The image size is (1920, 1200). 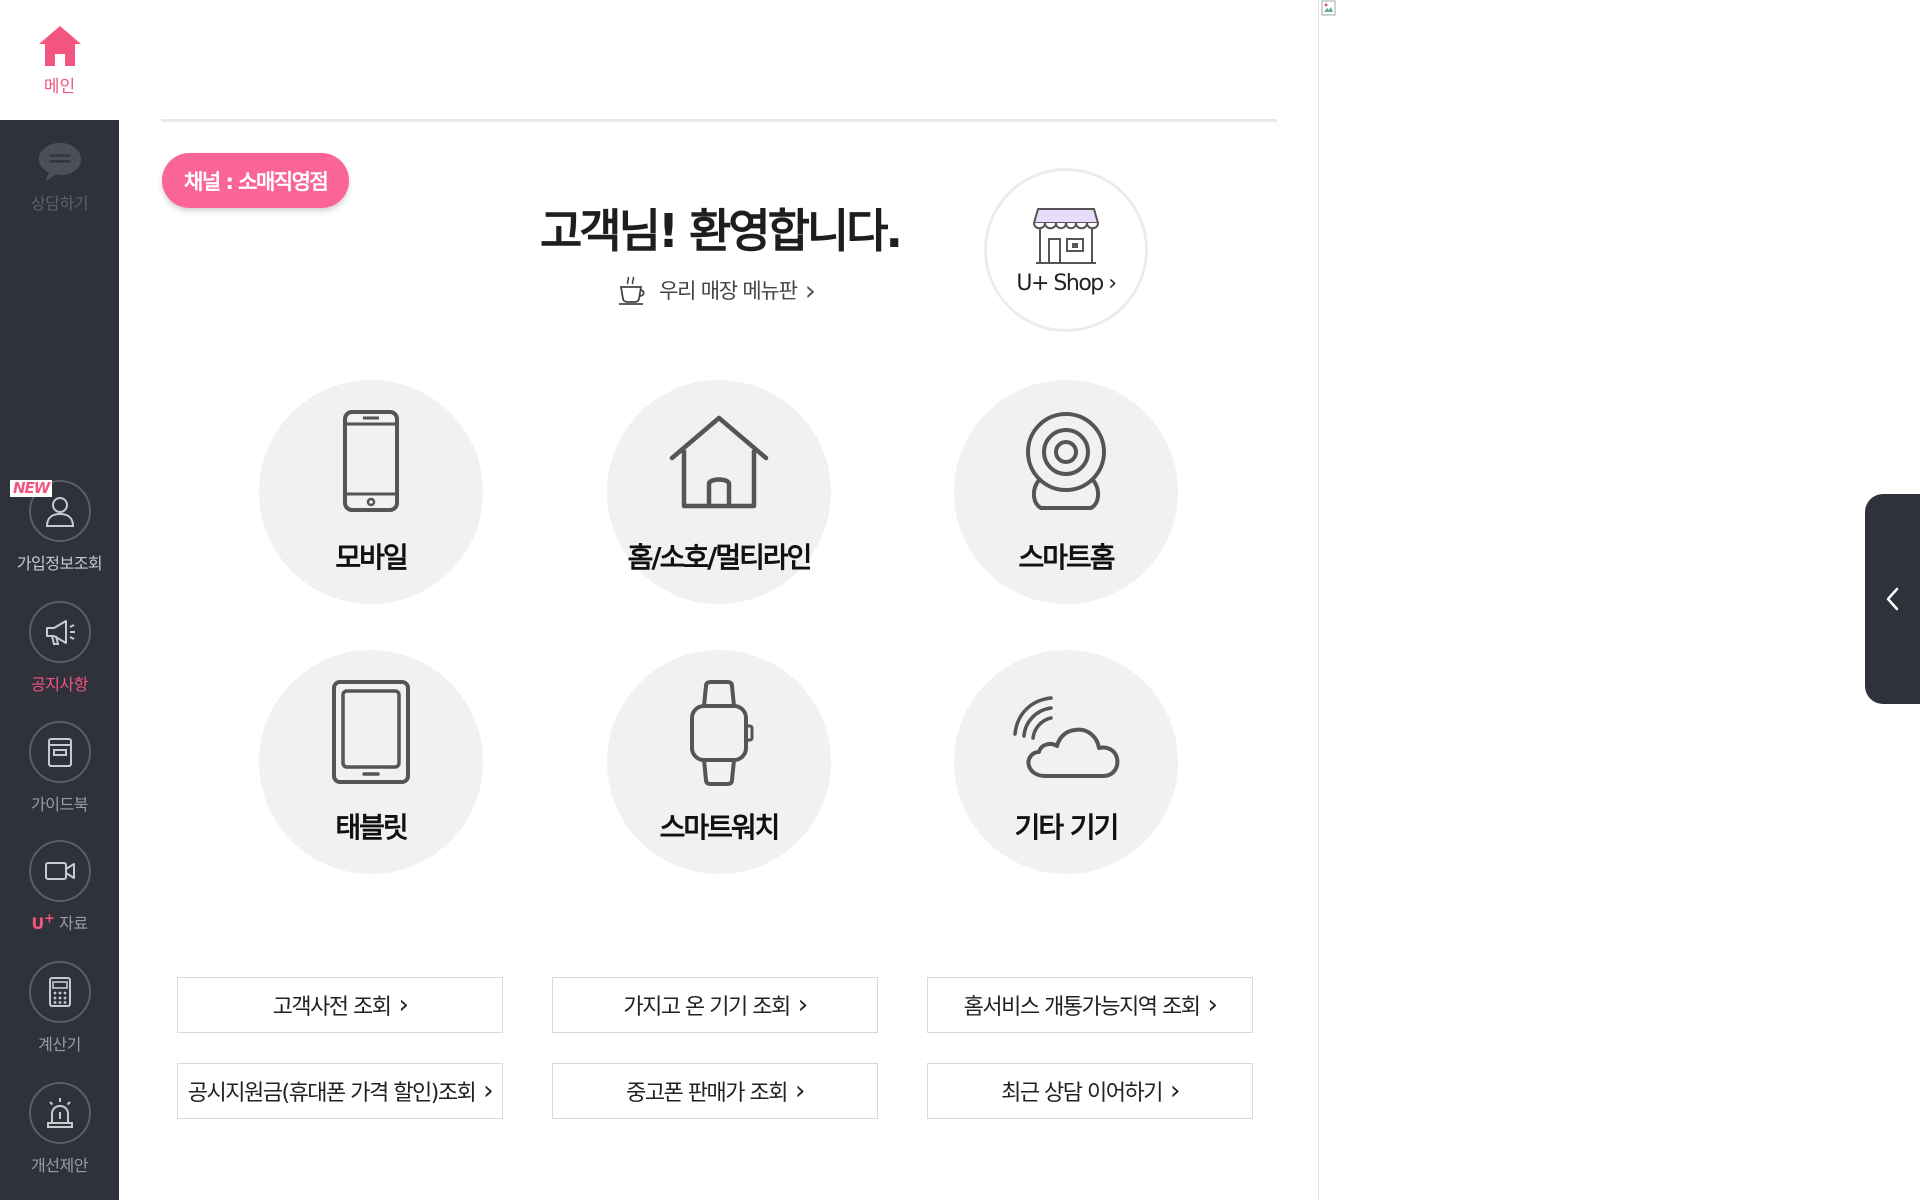 I want to click on broken-image-icon, so click(x=1328, y=8).